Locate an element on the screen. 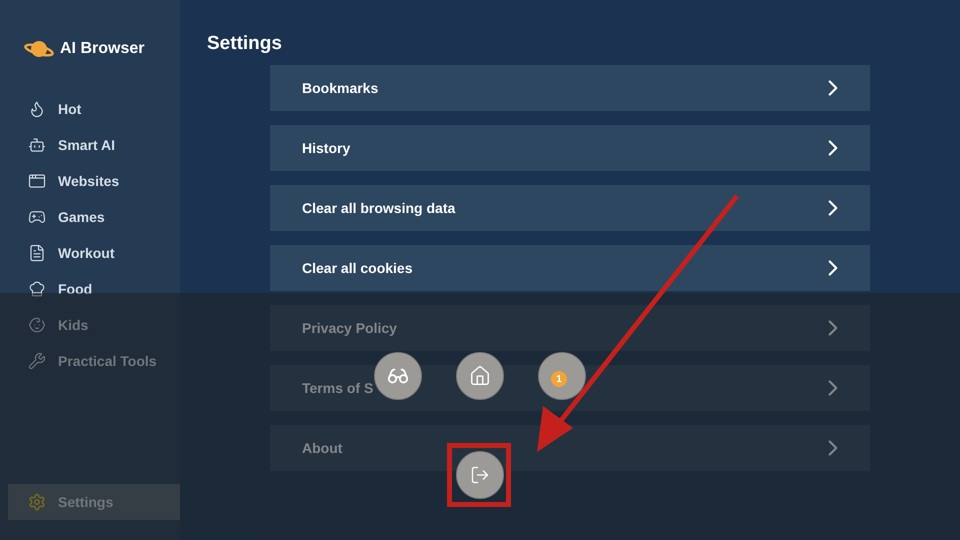 The width and height of the screenshot is (960, 540). settings-row: History is located at coordinates (570, 148).